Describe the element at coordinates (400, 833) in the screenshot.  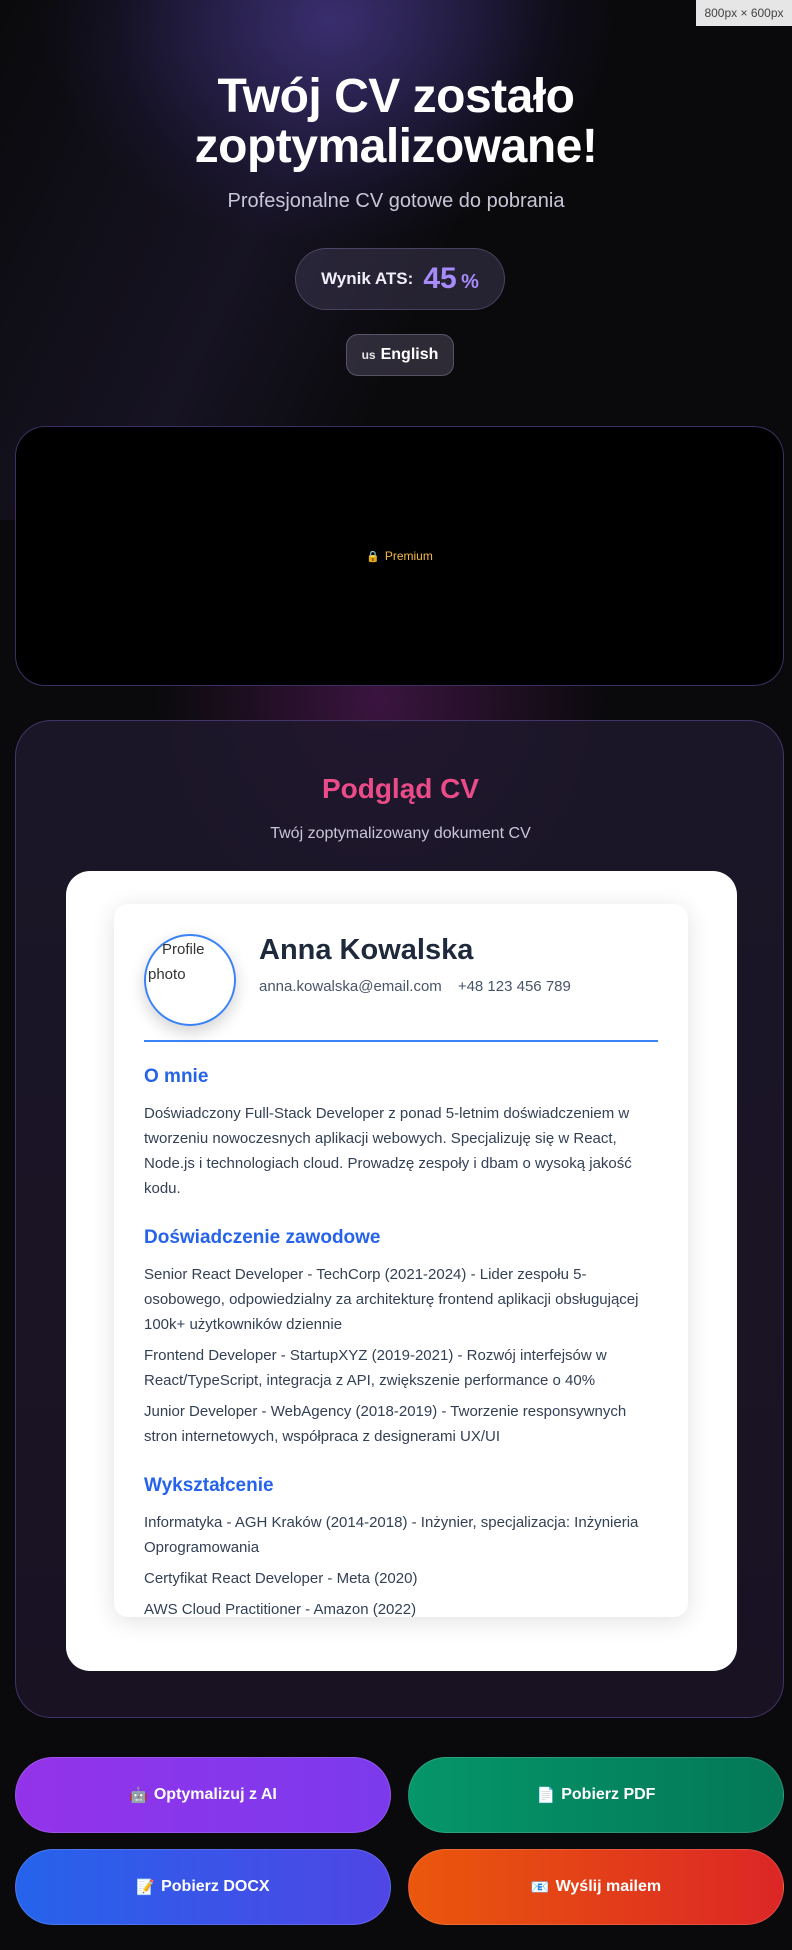
I see `preview-subtitle: Twój zoptymalizowany dokument CV` at that location.